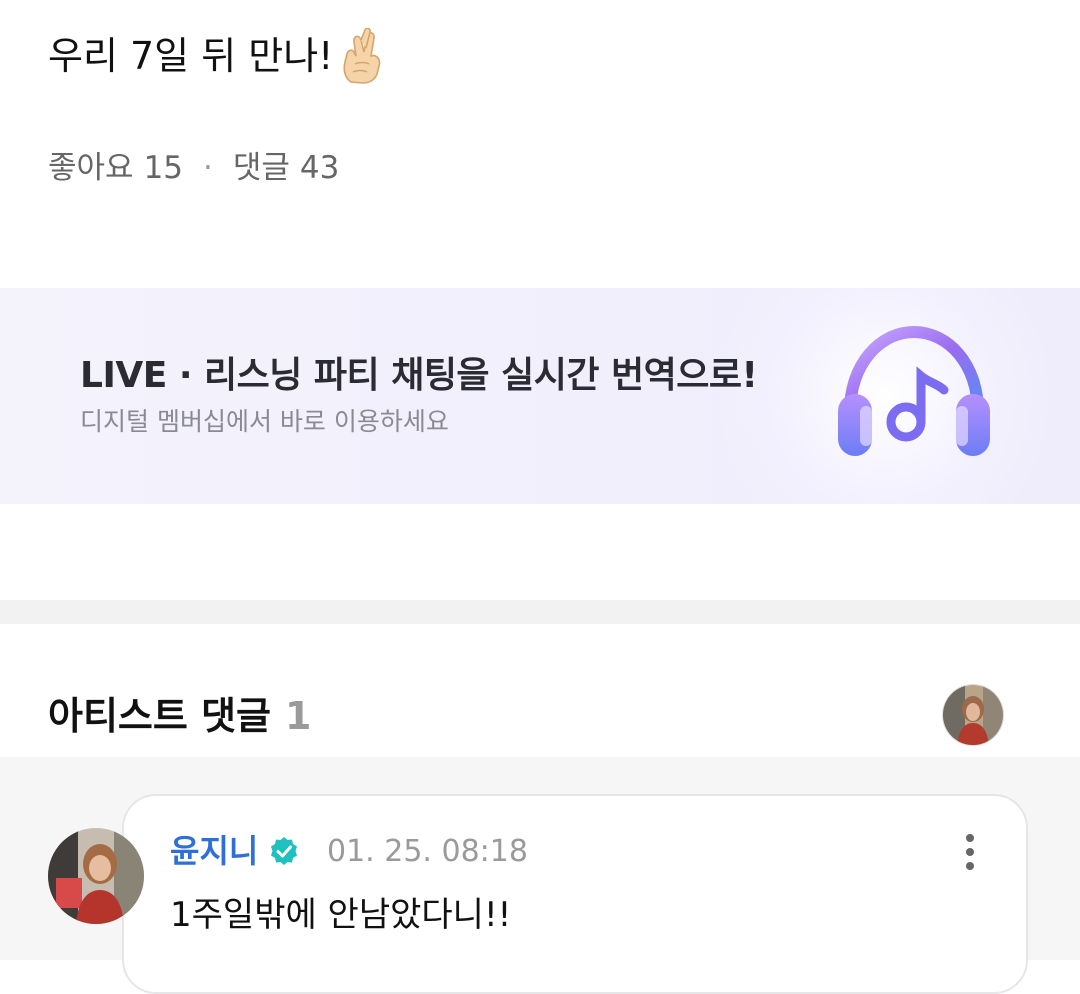 The width and height of the screenshot is (1080, 994). What do you see at coordinates (427, 851) in the screenshot?
I see `comment-timestamp: 01. 25. 08:18` at bounding box center [427, 851].